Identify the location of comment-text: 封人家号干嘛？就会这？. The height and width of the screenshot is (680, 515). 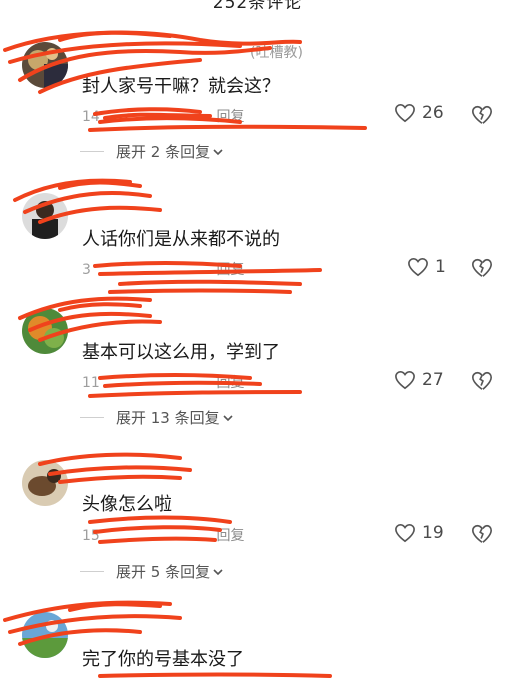
(181, 86).